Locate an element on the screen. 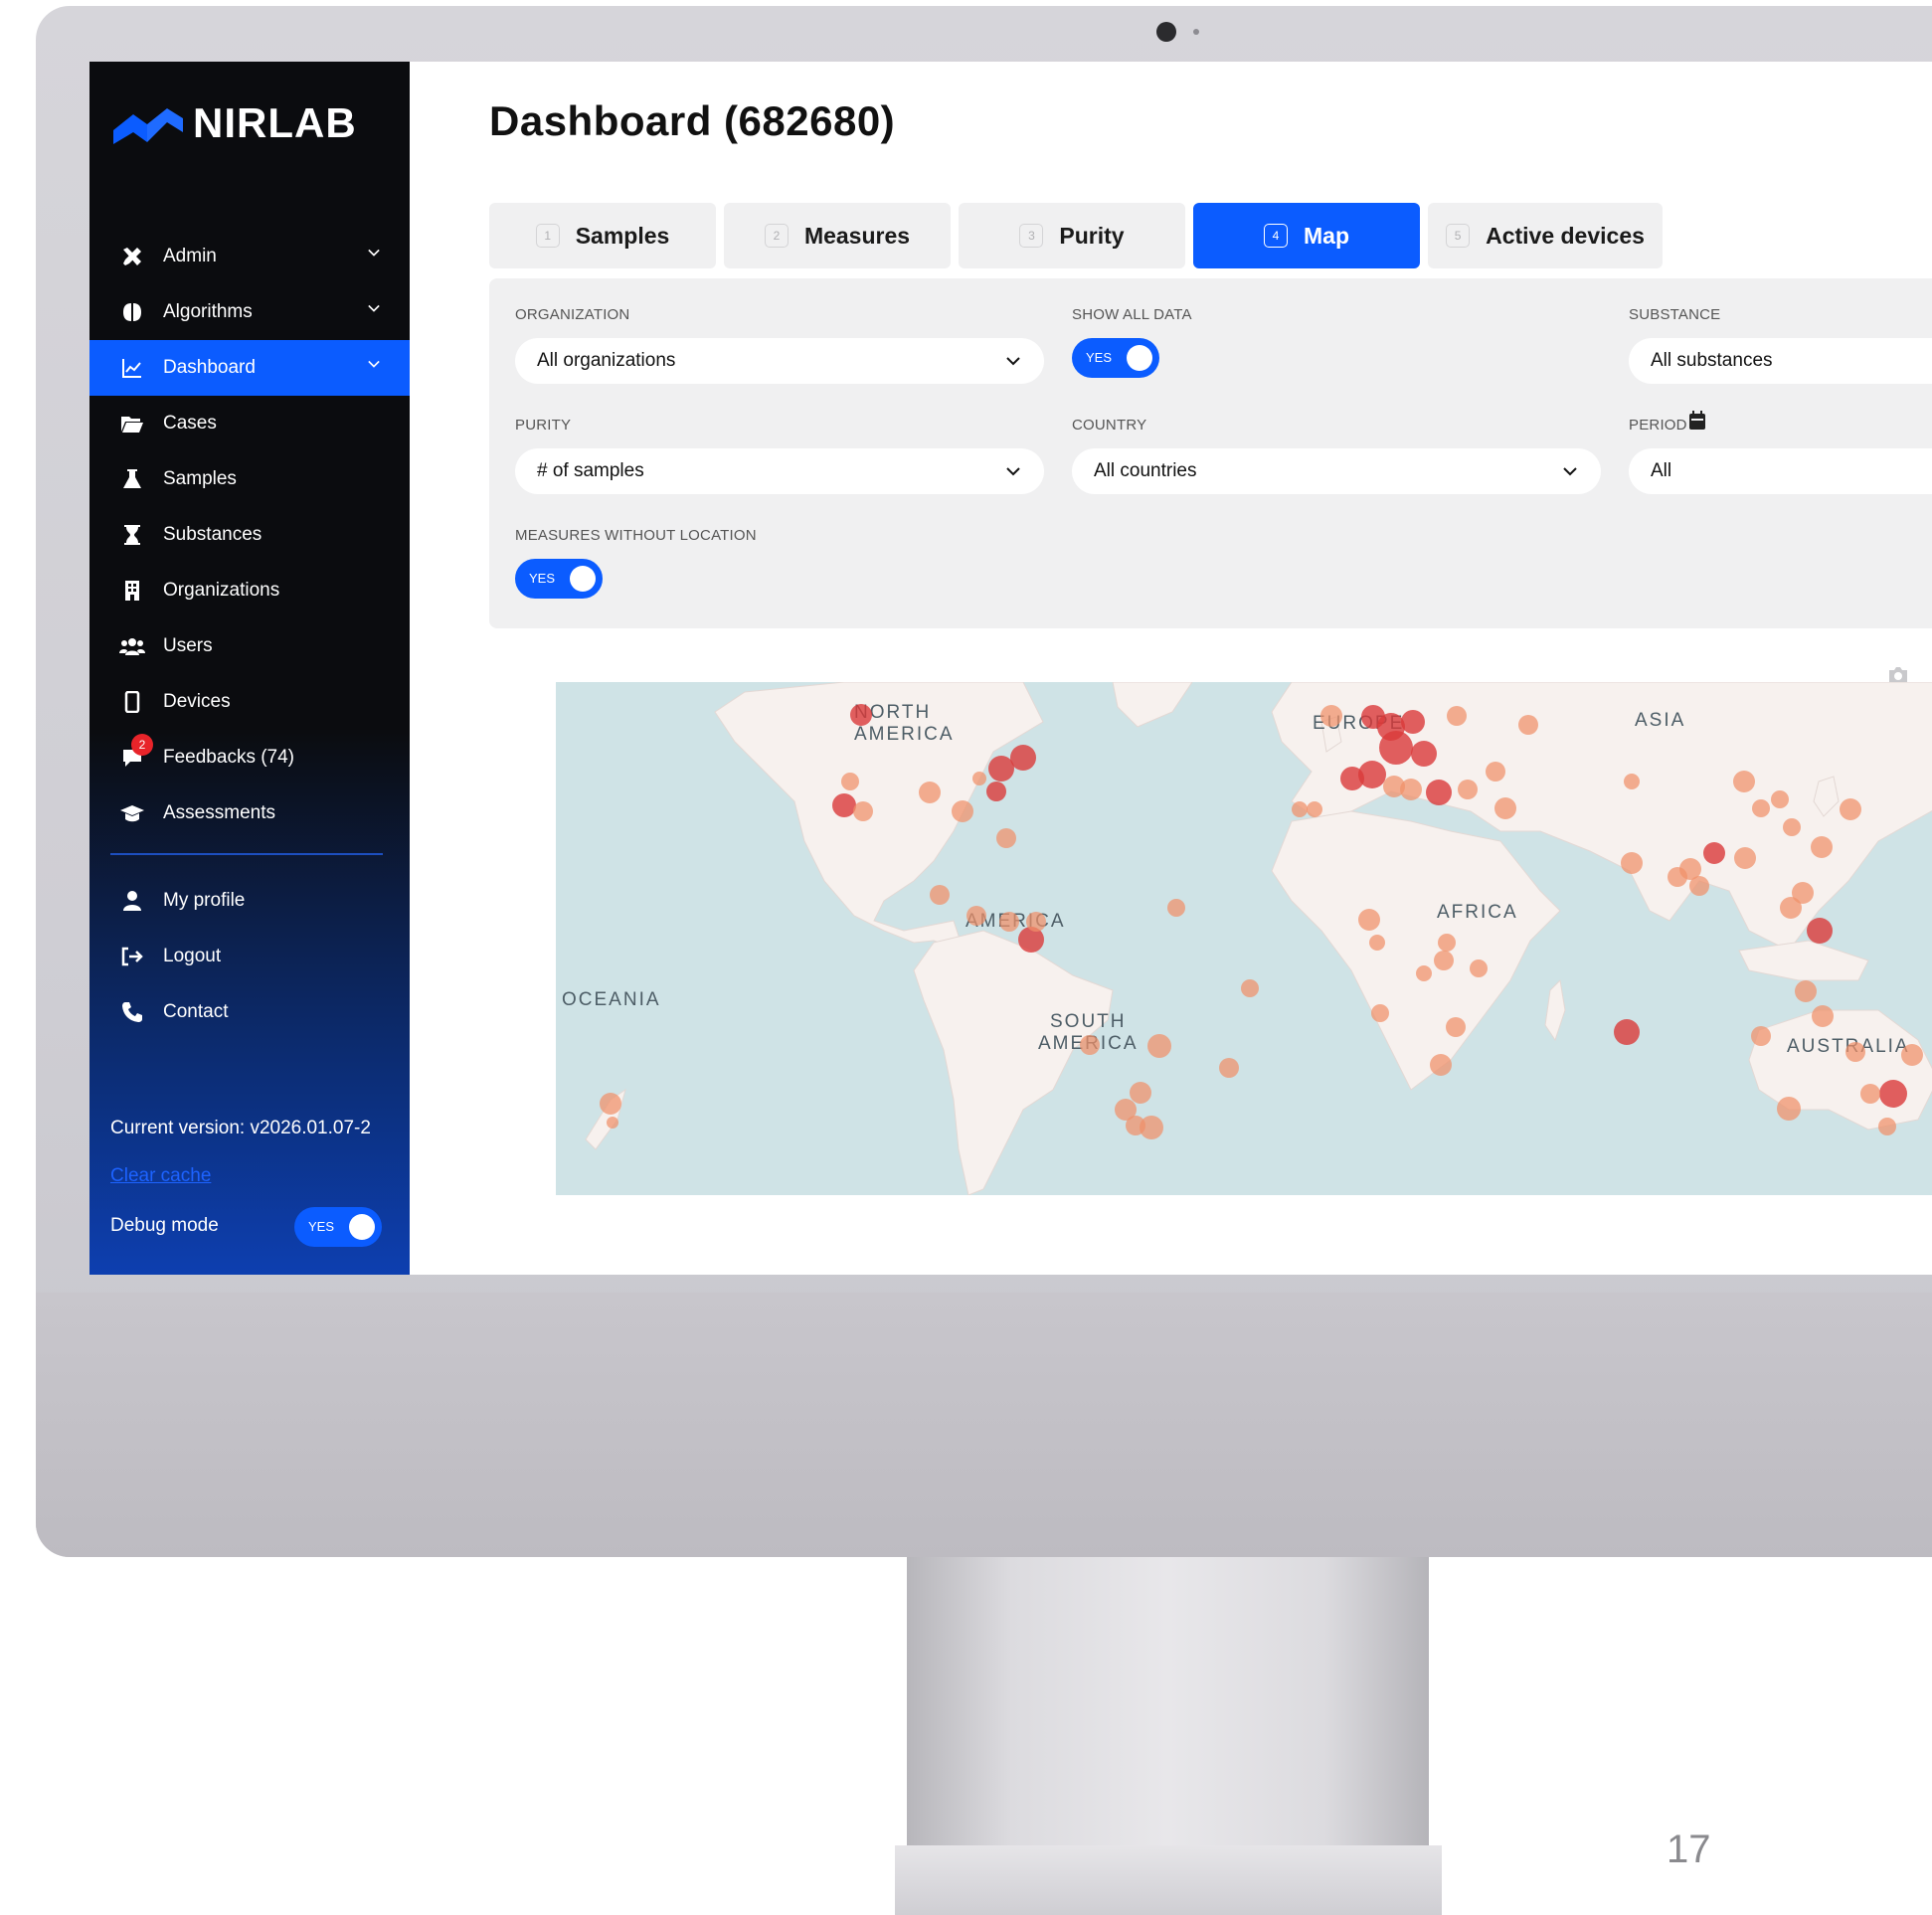  tab-map: 4 Map is located at coordinates (1307, 235).